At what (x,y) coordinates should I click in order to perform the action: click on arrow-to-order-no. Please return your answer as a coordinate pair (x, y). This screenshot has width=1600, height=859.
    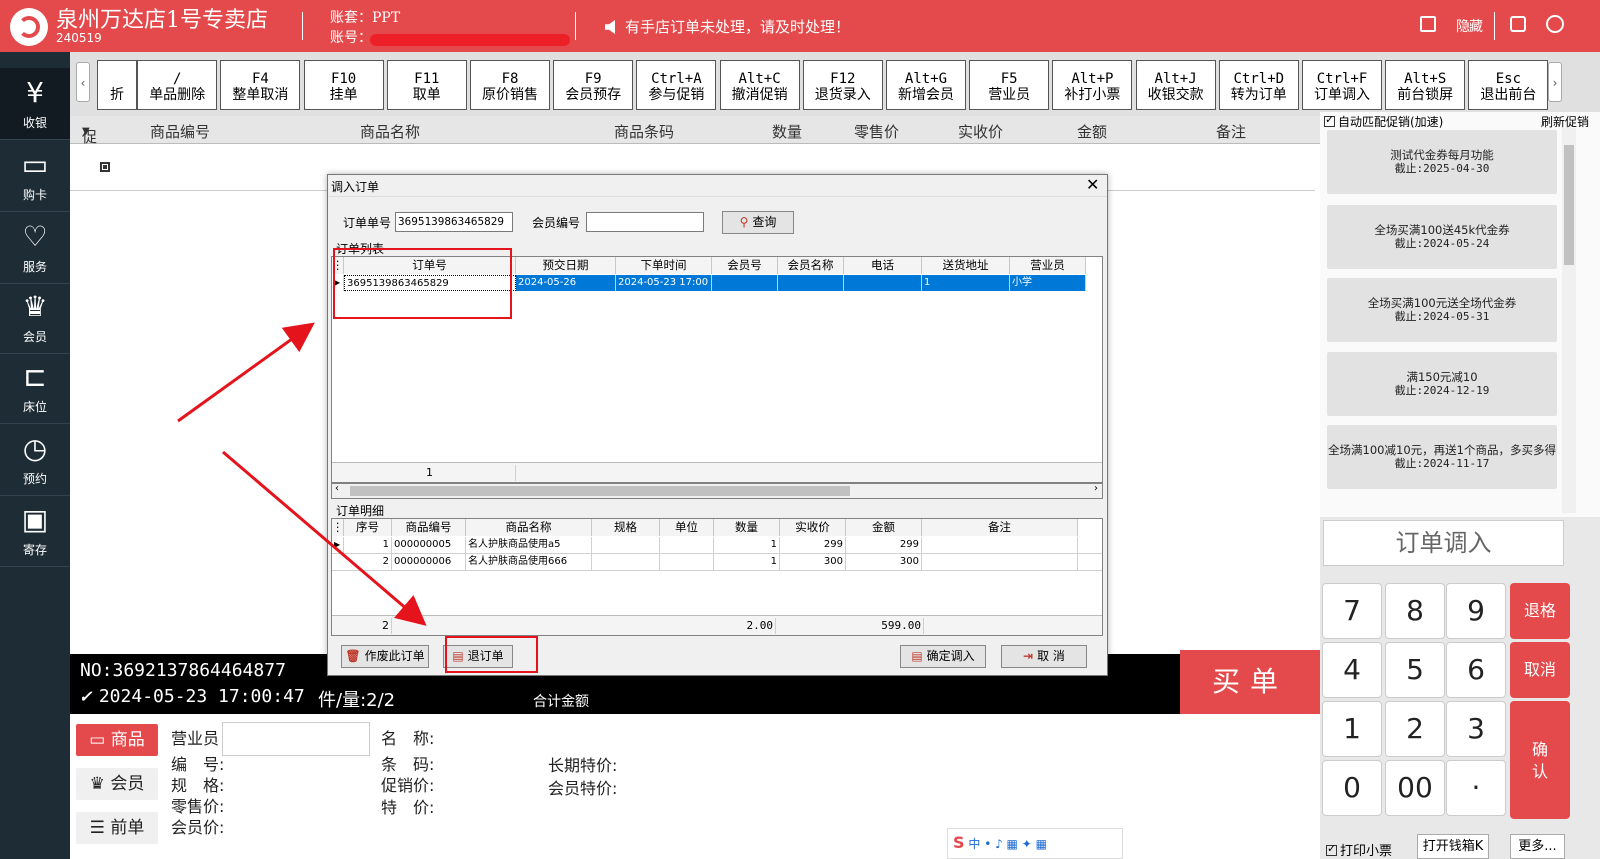
    Looking at the image, I should click on (246, 372).